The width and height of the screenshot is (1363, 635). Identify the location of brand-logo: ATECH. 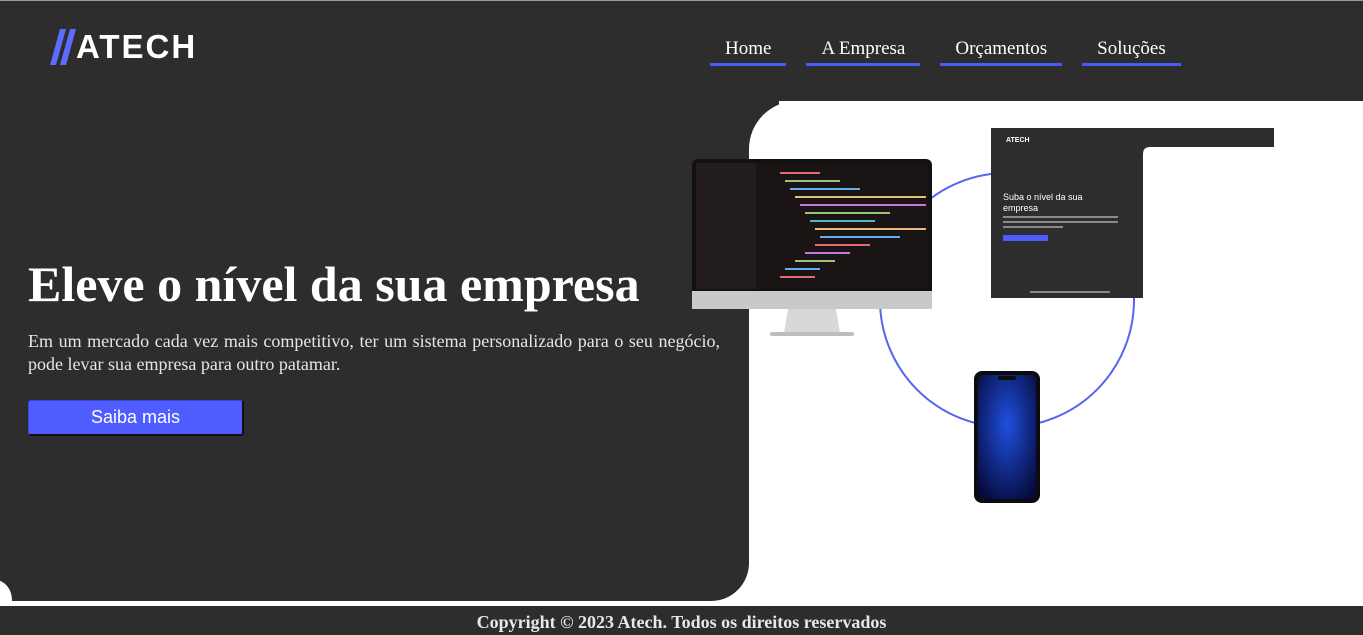
(123, 47).